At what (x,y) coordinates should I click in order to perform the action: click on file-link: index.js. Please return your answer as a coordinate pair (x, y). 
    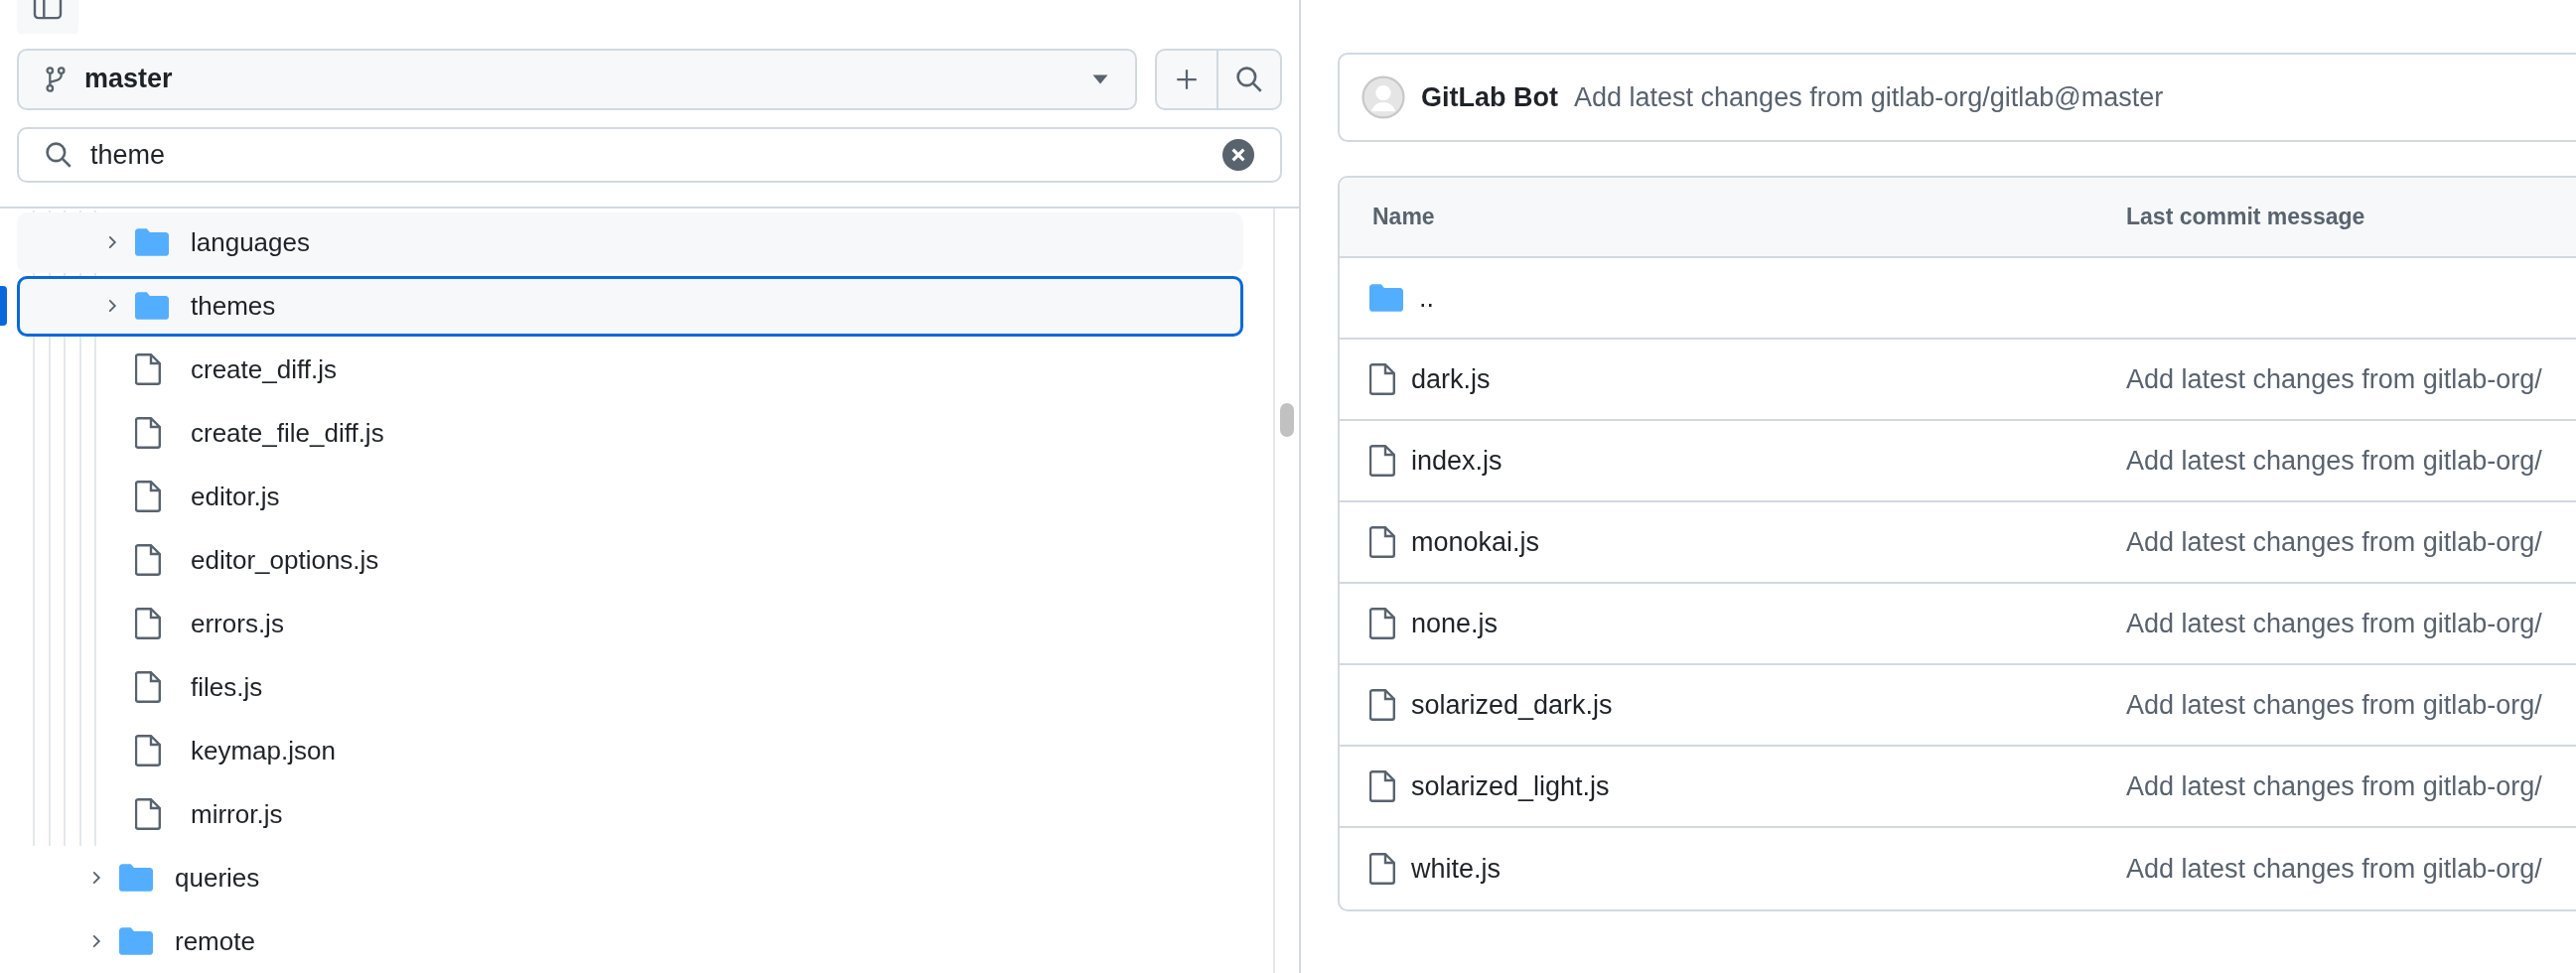
    Looking at the image, I should click on (1457, 461).